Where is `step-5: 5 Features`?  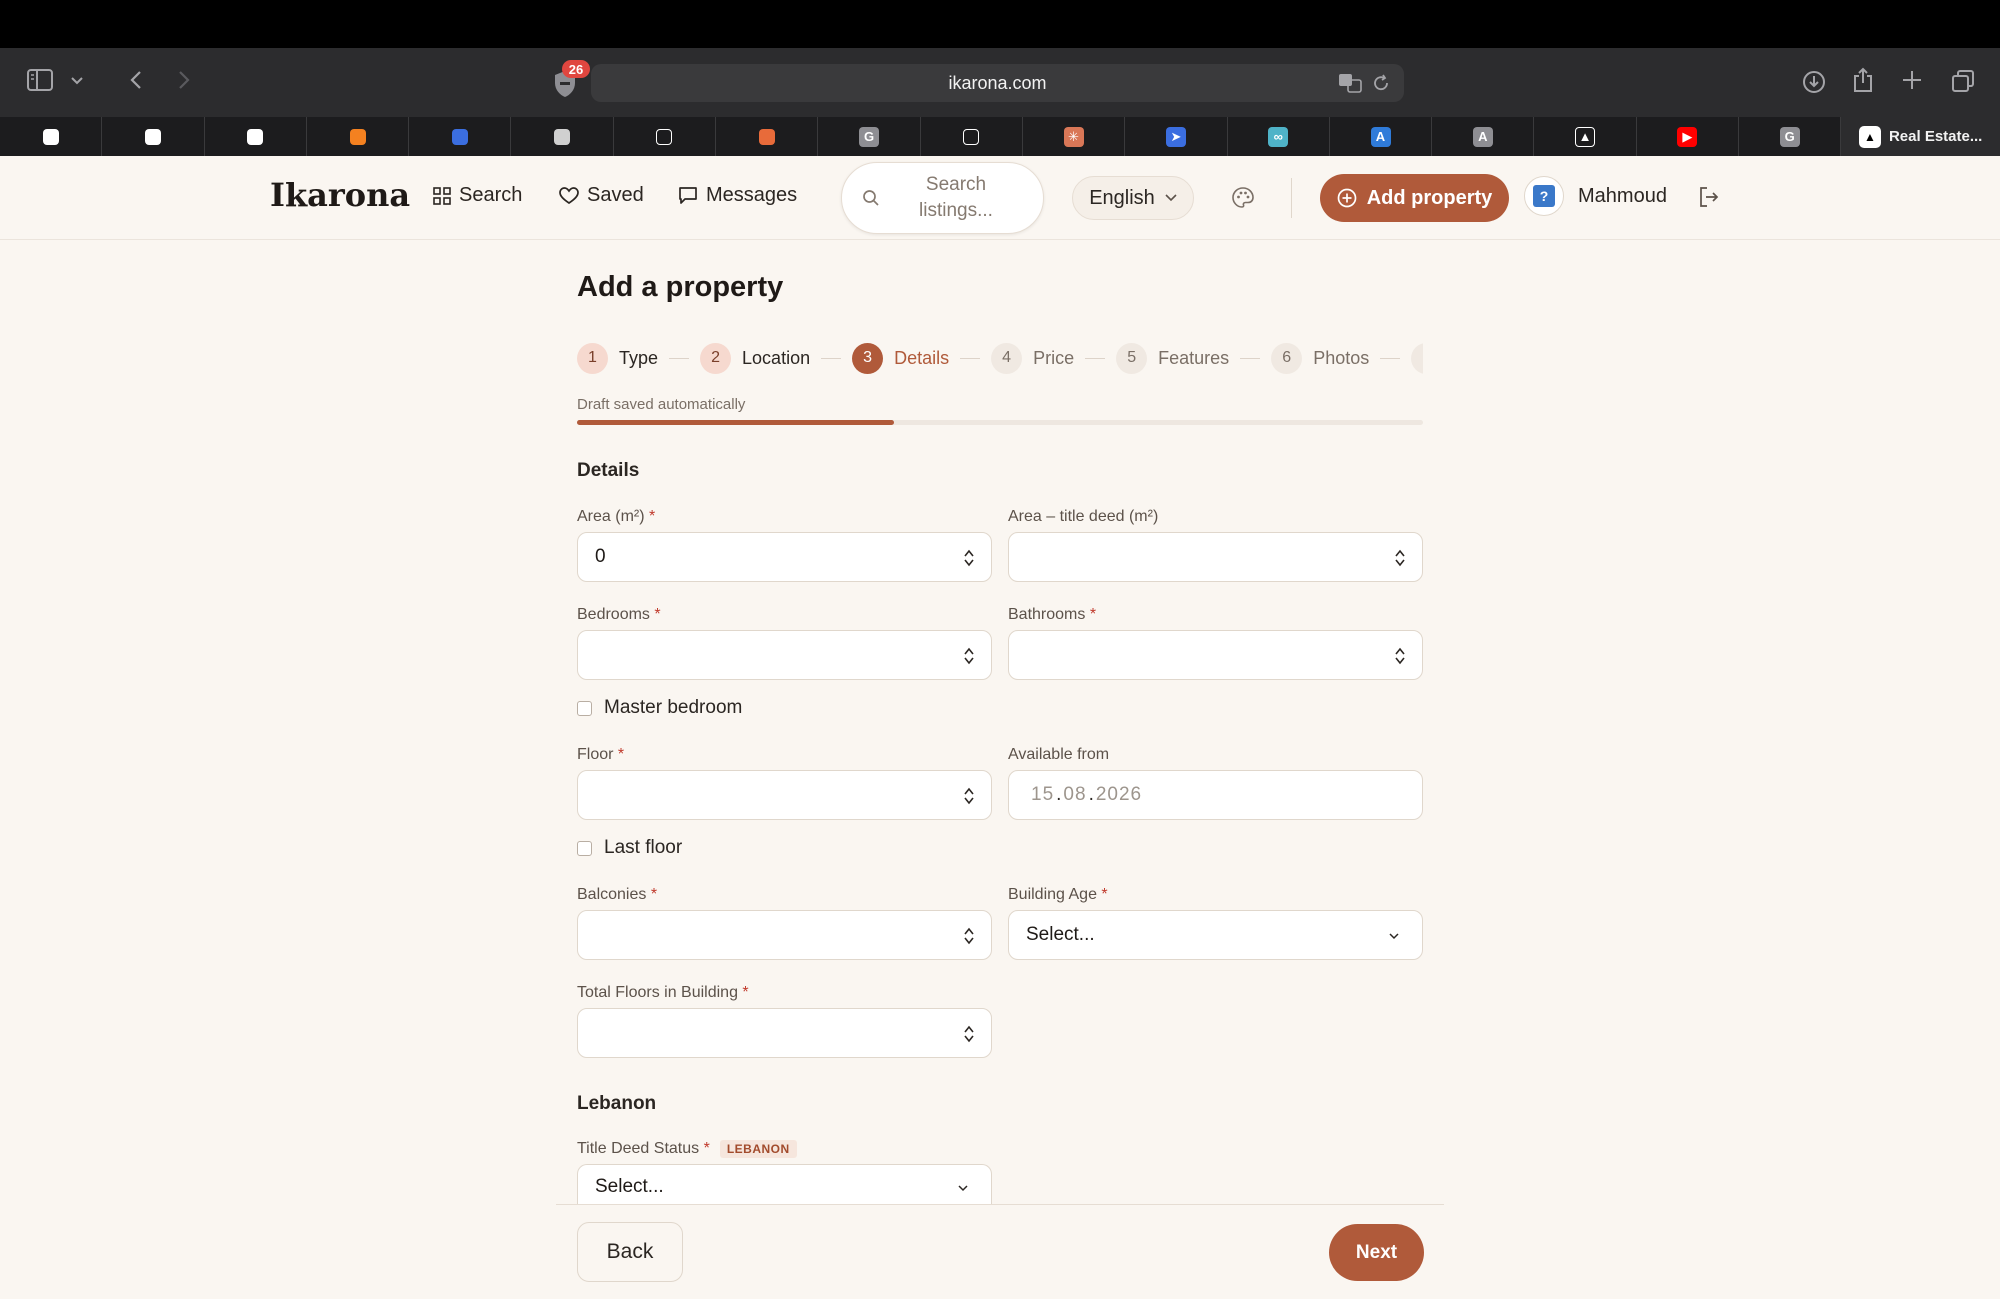 step-5: 5 Features is located at coordinates (1173, 358).